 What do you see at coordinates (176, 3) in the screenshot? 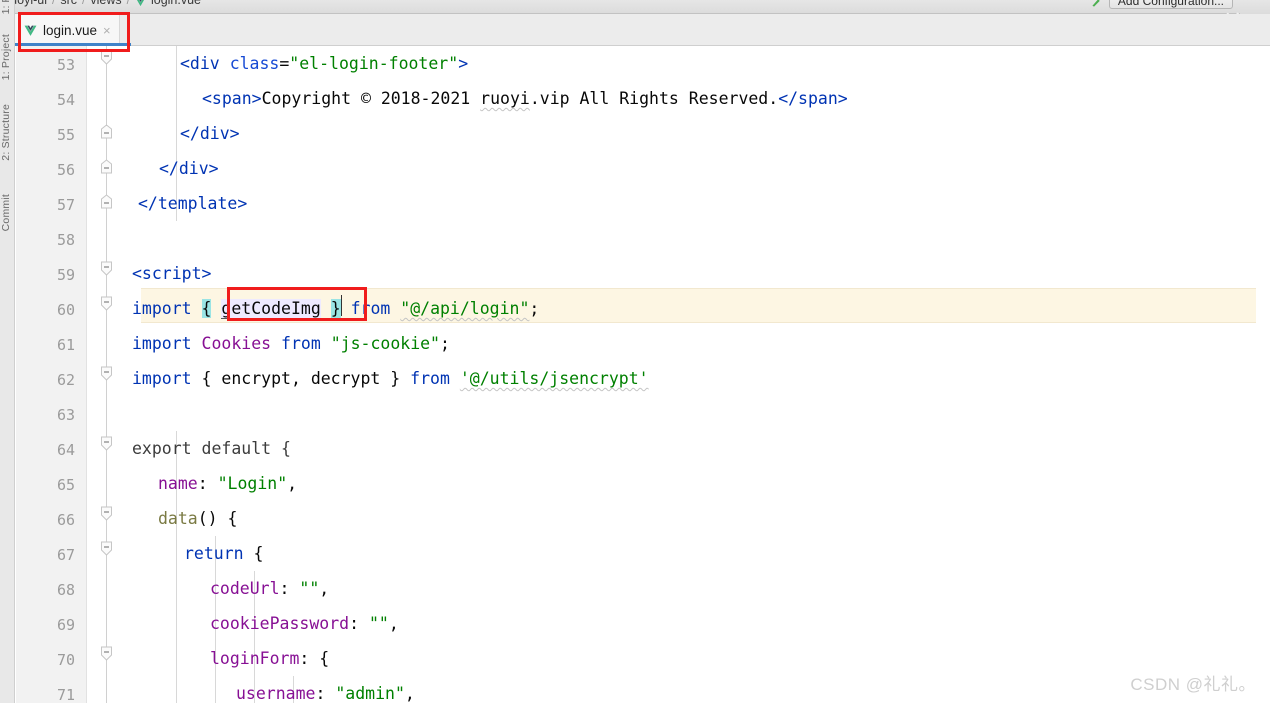
I see `breadcrumb-item-file: login.vue` at bounding box center [176, 3].